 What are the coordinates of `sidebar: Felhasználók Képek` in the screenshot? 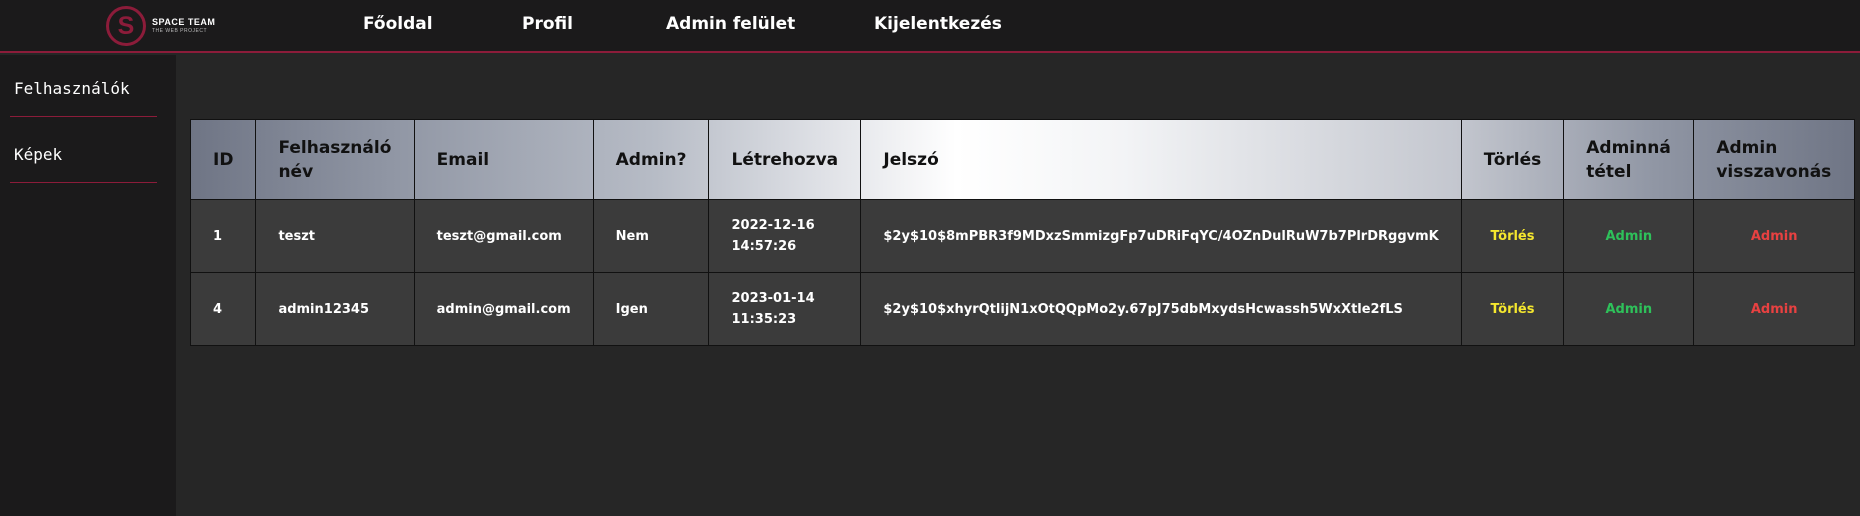 It's located at (88, 285).